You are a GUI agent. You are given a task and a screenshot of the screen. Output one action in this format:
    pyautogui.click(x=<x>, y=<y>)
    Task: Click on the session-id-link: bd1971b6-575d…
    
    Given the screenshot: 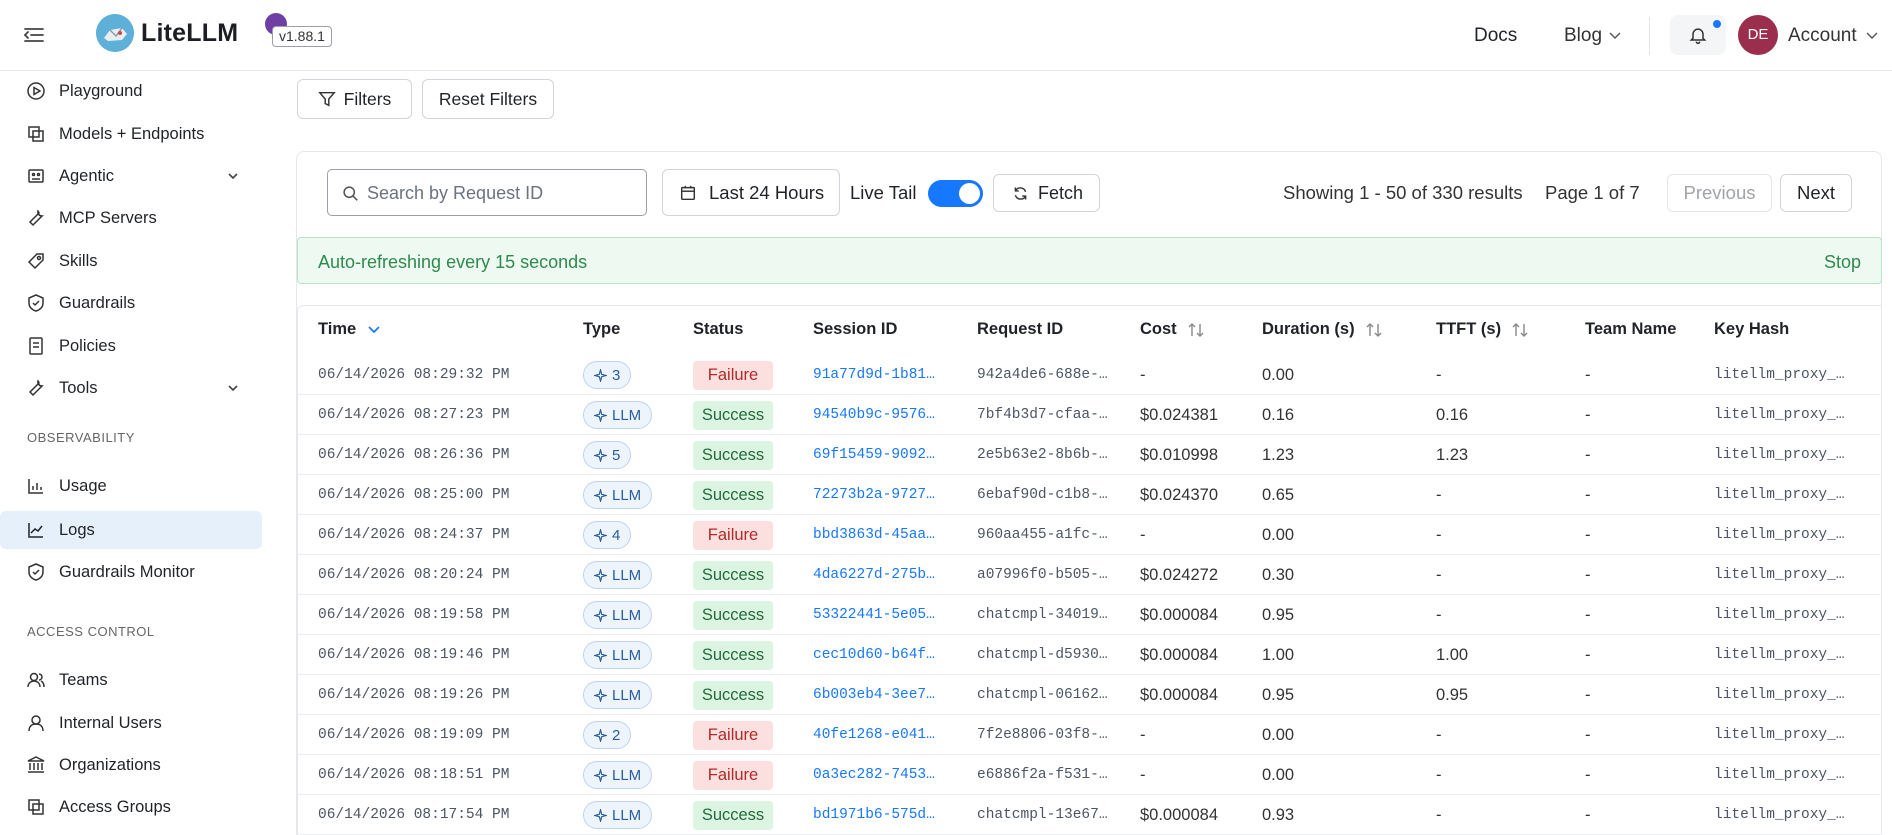 What is the action you would take?
    pyautogui.click(x=874, y=815)
    